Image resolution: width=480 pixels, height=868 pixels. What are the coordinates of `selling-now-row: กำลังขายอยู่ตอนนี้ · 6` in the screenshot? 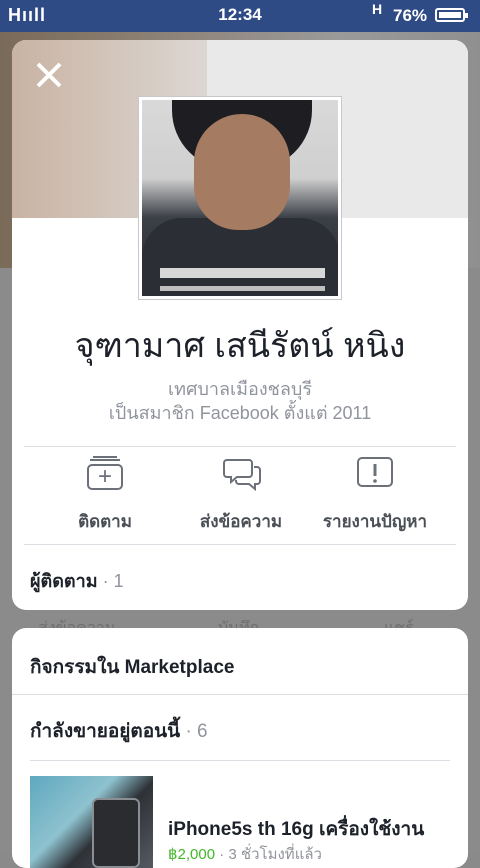 It's located at (119, 731).